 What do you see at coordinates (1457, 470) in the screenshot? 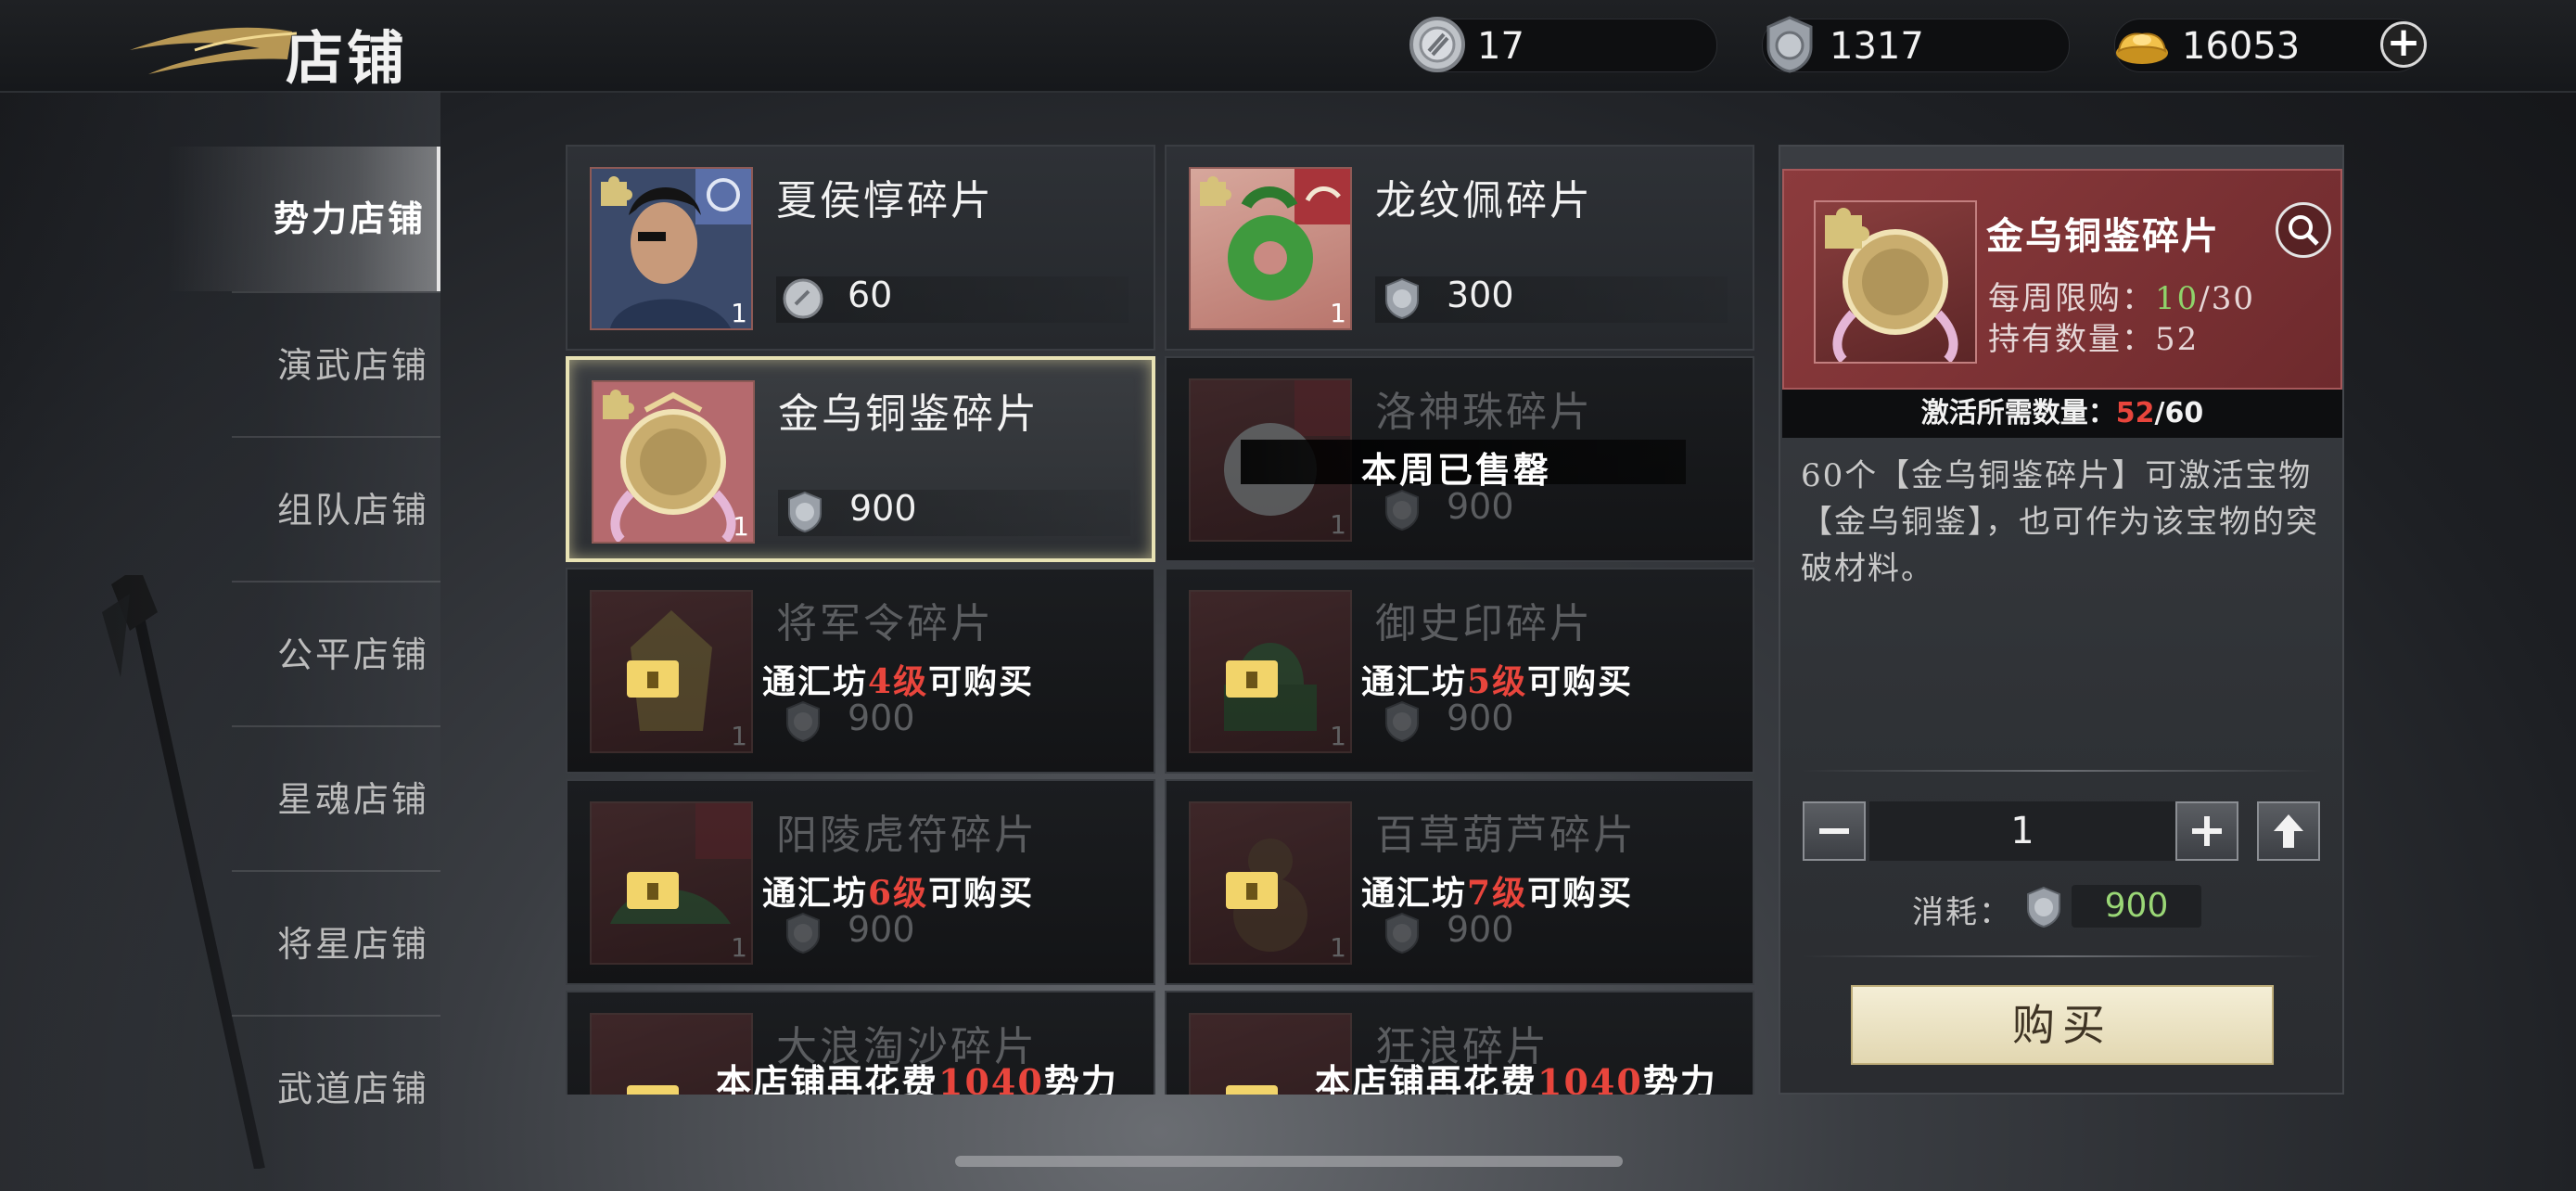
I see `sold-out-text: 本周已售罄` at bounding box center [1457, 470].